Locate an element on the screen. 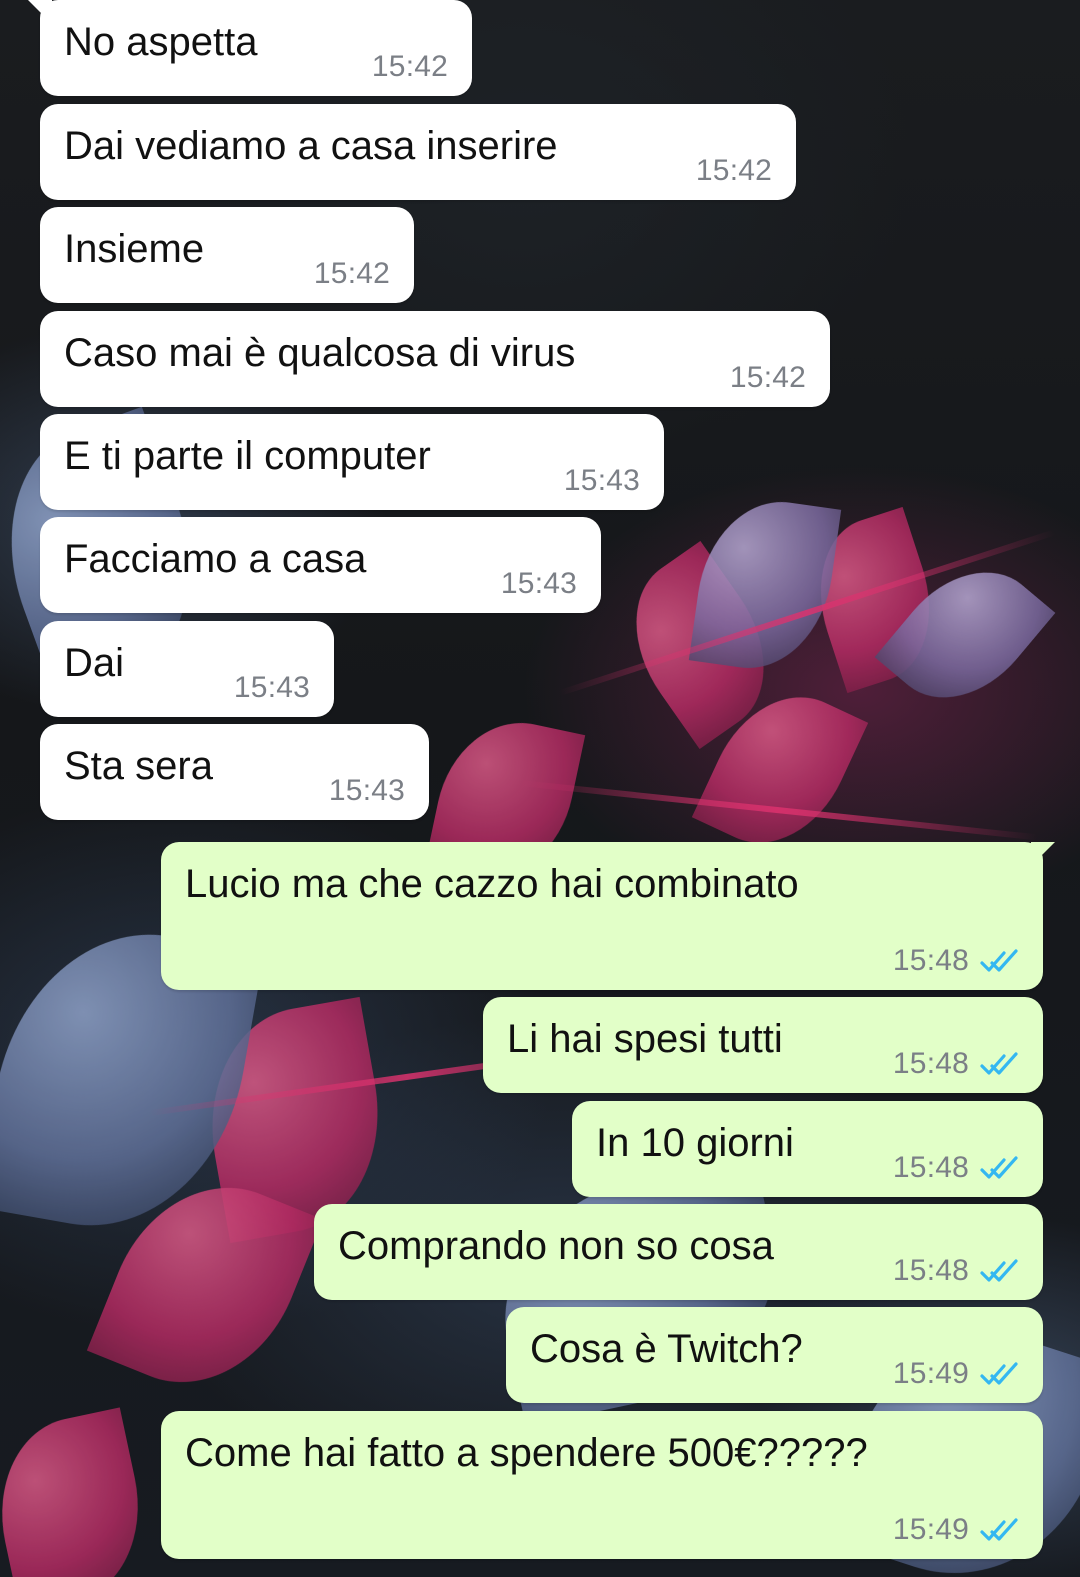 The height and width of the screenshot is (1577, 1080). message-text: Come hai fatto a spendere 500€????? is located at coordinates (526, 1453).